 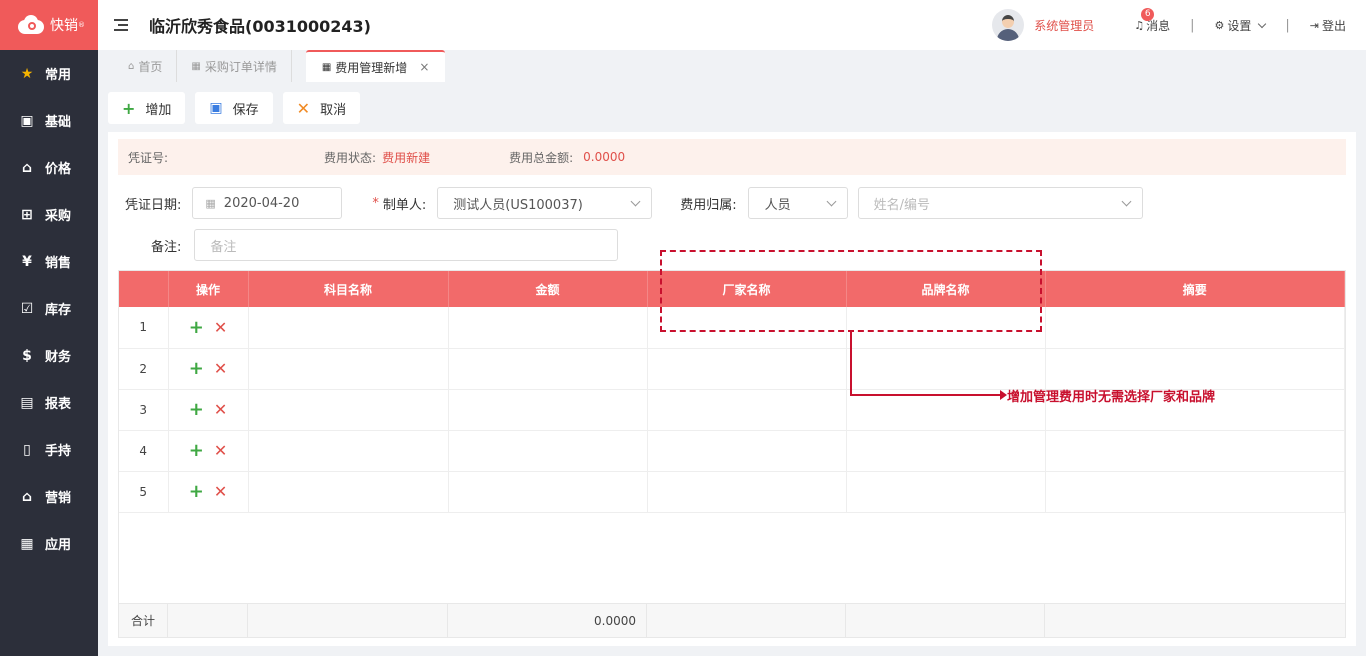 I want to click on home-icon: ⌂, so click(x=131, y=66).